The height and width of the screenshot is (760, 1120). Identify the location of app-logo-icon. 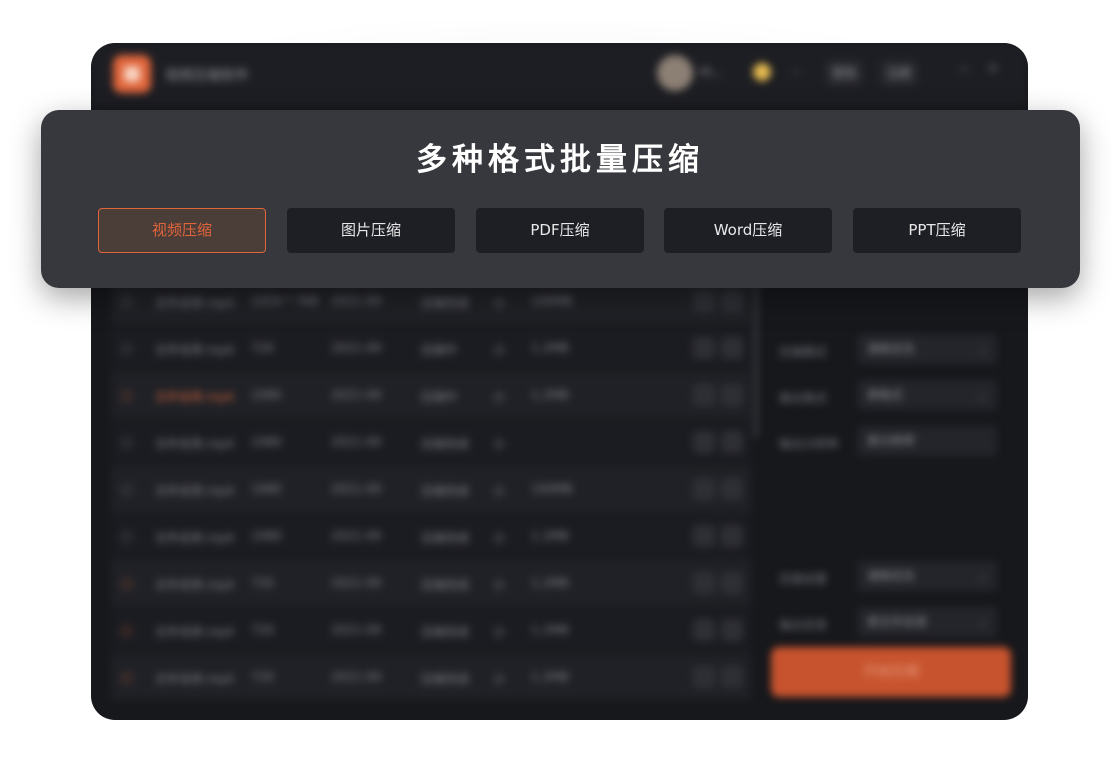
(132, 74).